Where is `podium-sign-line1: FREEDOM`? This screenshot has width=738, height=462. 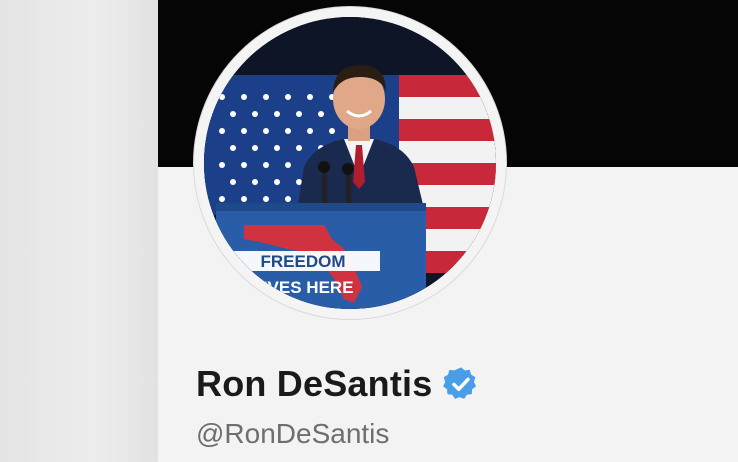 podium-sign-line1: FREEDOM is located at coordinates (303, 261).